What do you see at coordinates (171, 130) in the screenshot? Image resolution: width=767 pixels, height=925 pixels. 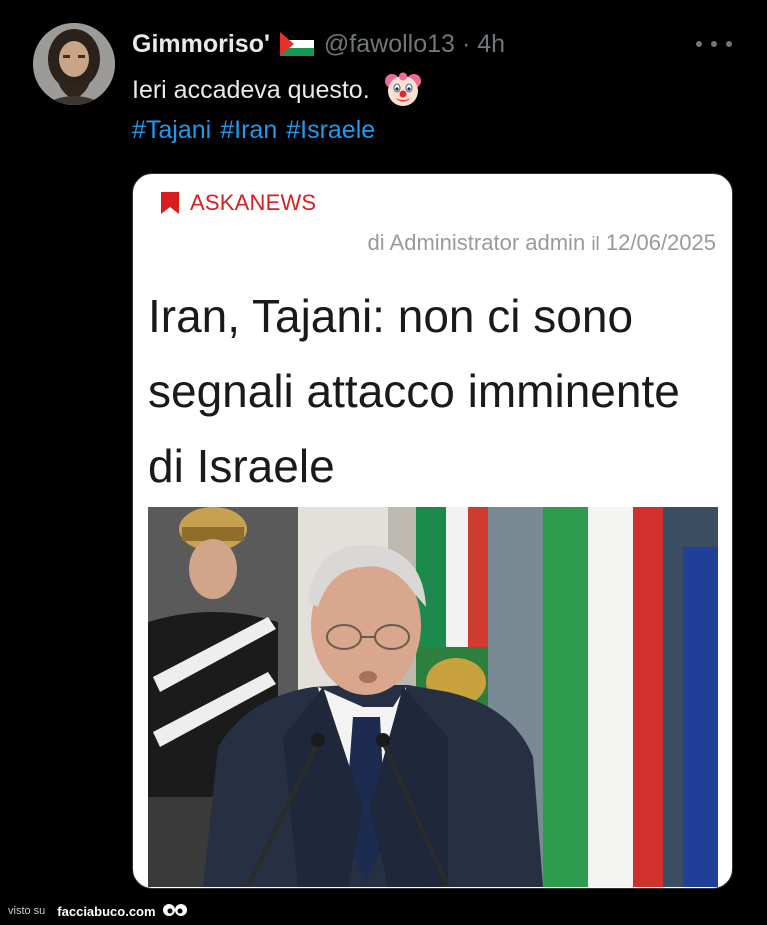 I see `hashtag-link: #Tajani` at bounding box center [171, 130].